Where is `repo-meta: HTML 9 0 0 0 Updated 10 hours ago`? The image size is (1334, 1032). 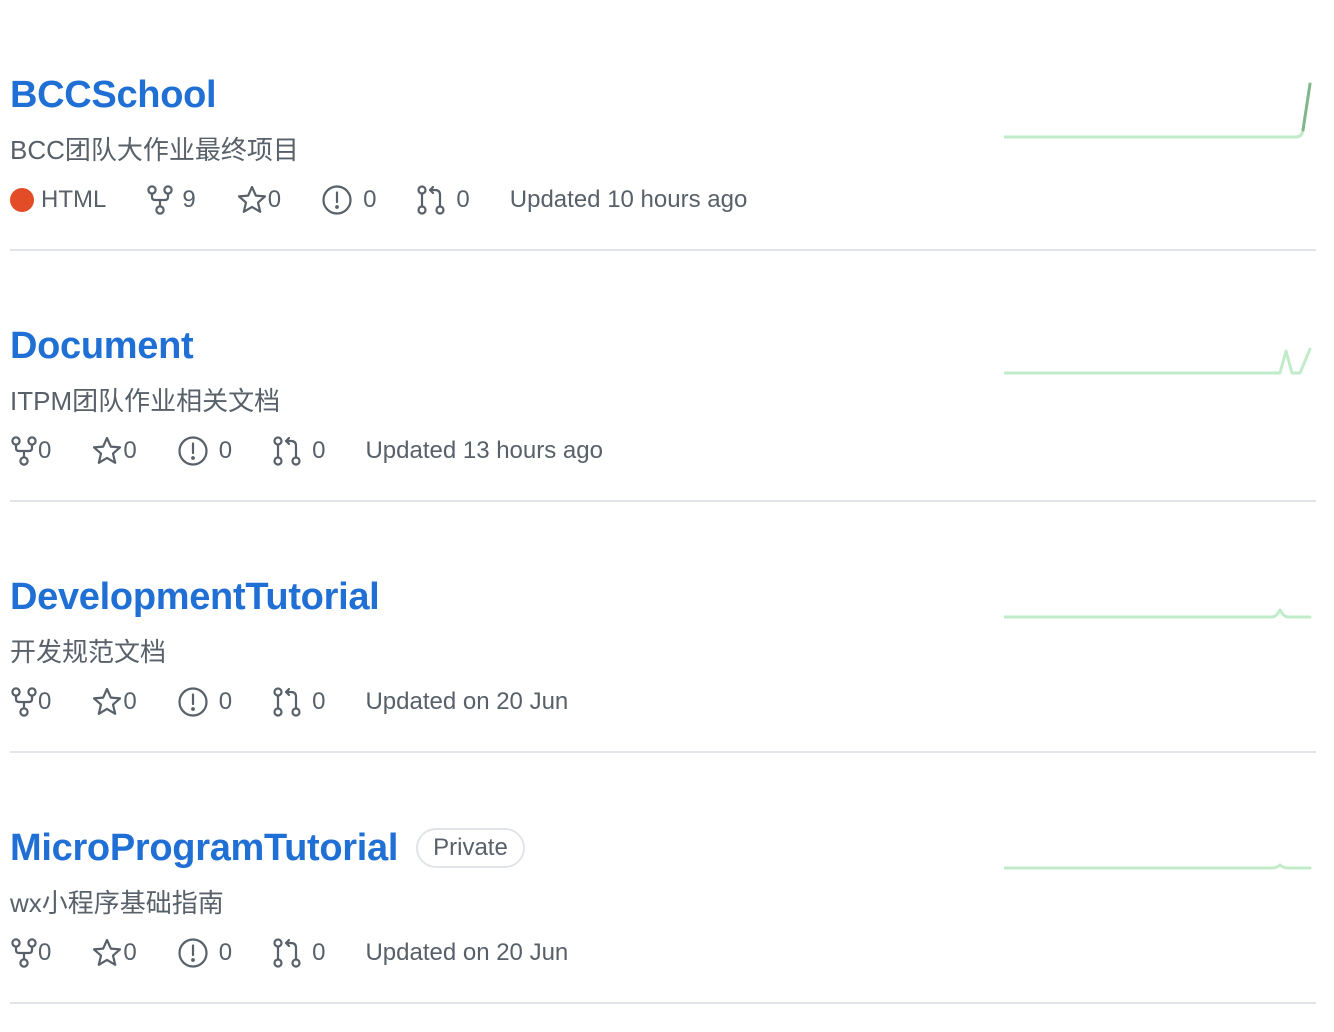 repo-meta: HTML 9 0 0 0 Updated 10 hours ago is located at coordinates (398, 200).